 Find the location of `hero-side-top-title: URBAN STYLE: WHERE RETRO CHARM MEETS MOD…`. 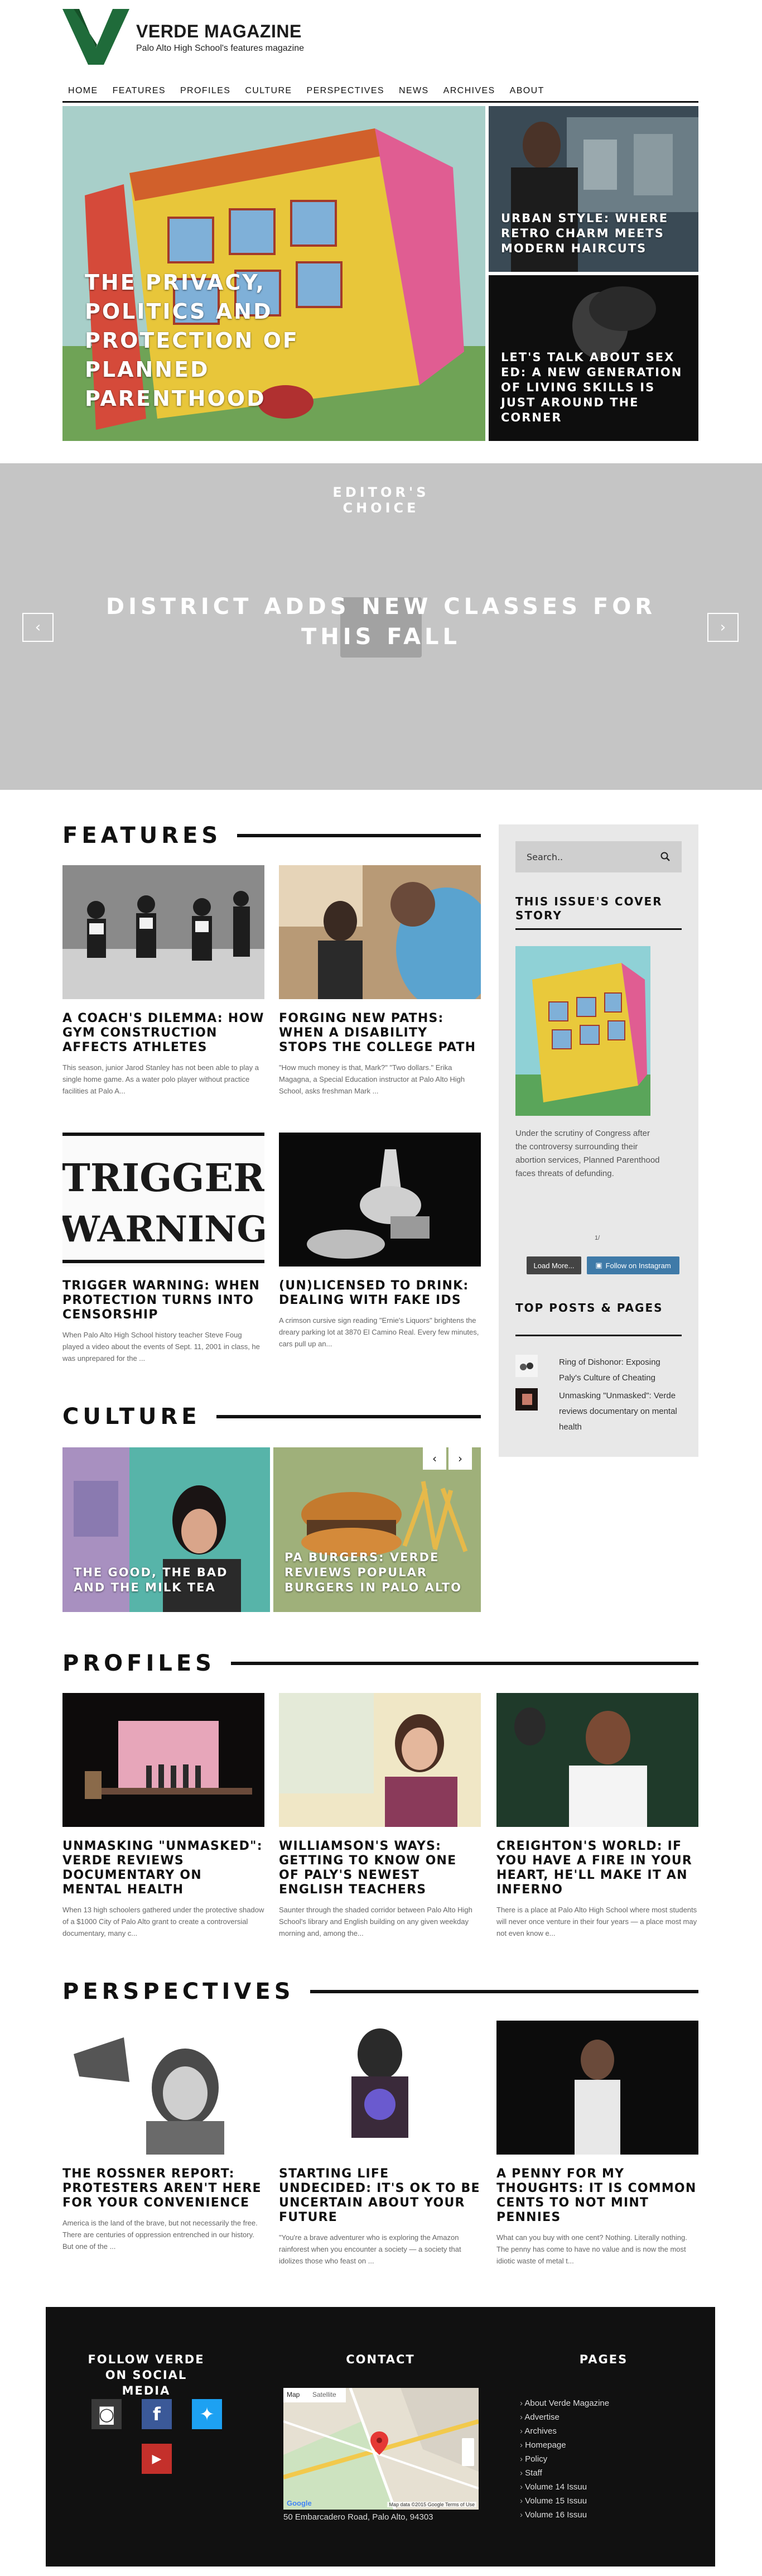

hero-side-top-title: URBAN STYLE: WHERE RETRO CHARM MEETS MOD… is located at coordinates (593, 233).